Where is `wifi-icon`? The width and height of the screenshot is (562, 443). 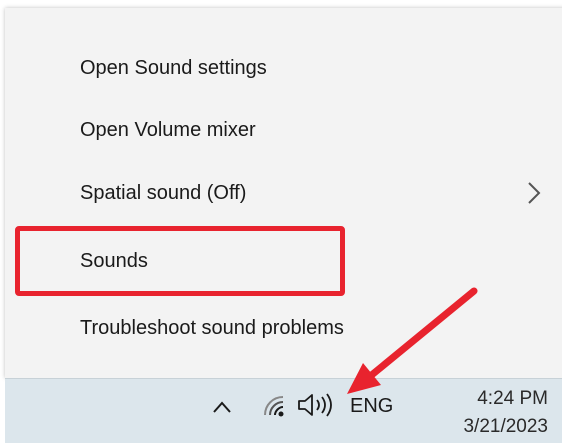
wifi-icon is located at coordinates (275, 406).